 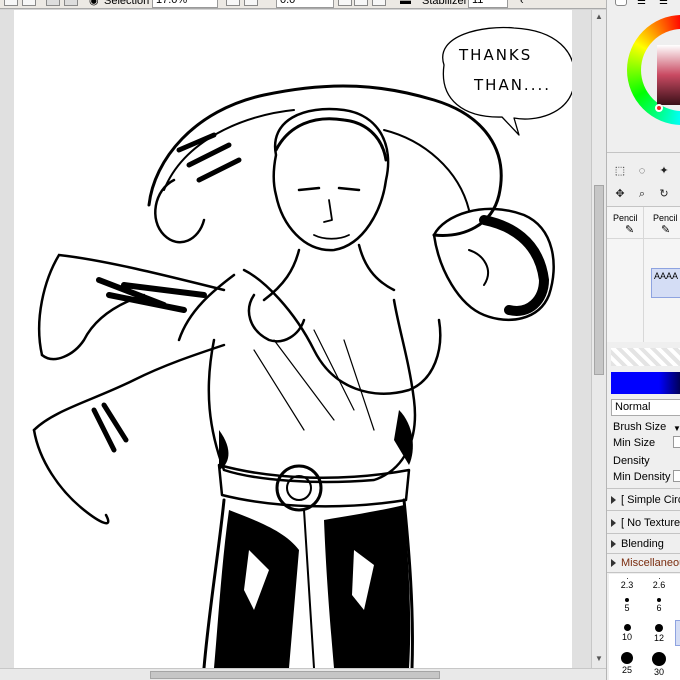 I want to click on magic-wand-icon: ✦, so click(x=664, y=171).